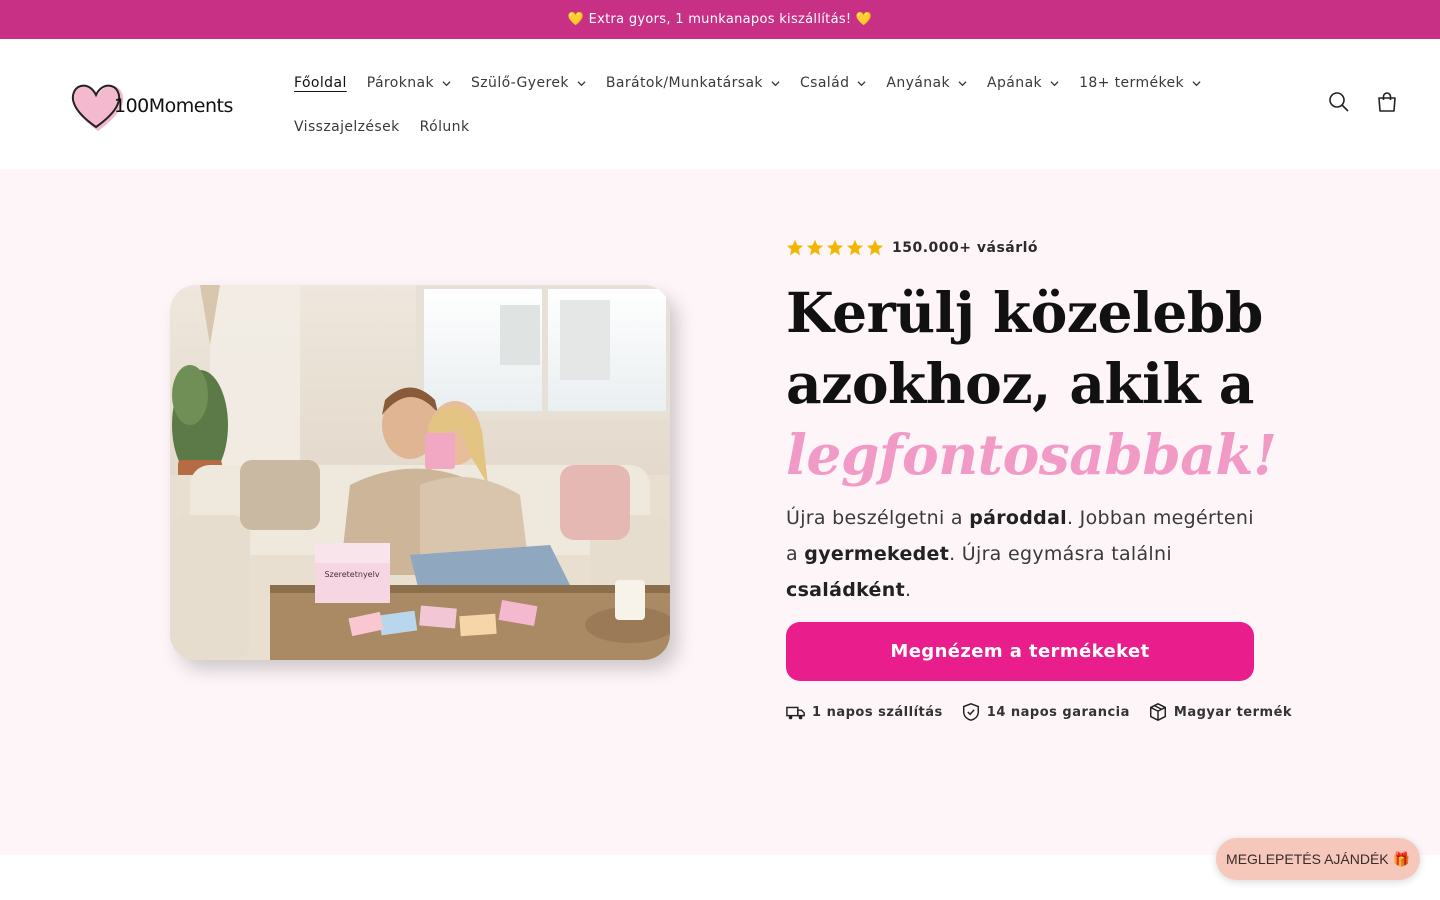 Image resolution: width=1440 pixels, height=900 pixels. I want to click on nav-label: Család, so click(824, 83).